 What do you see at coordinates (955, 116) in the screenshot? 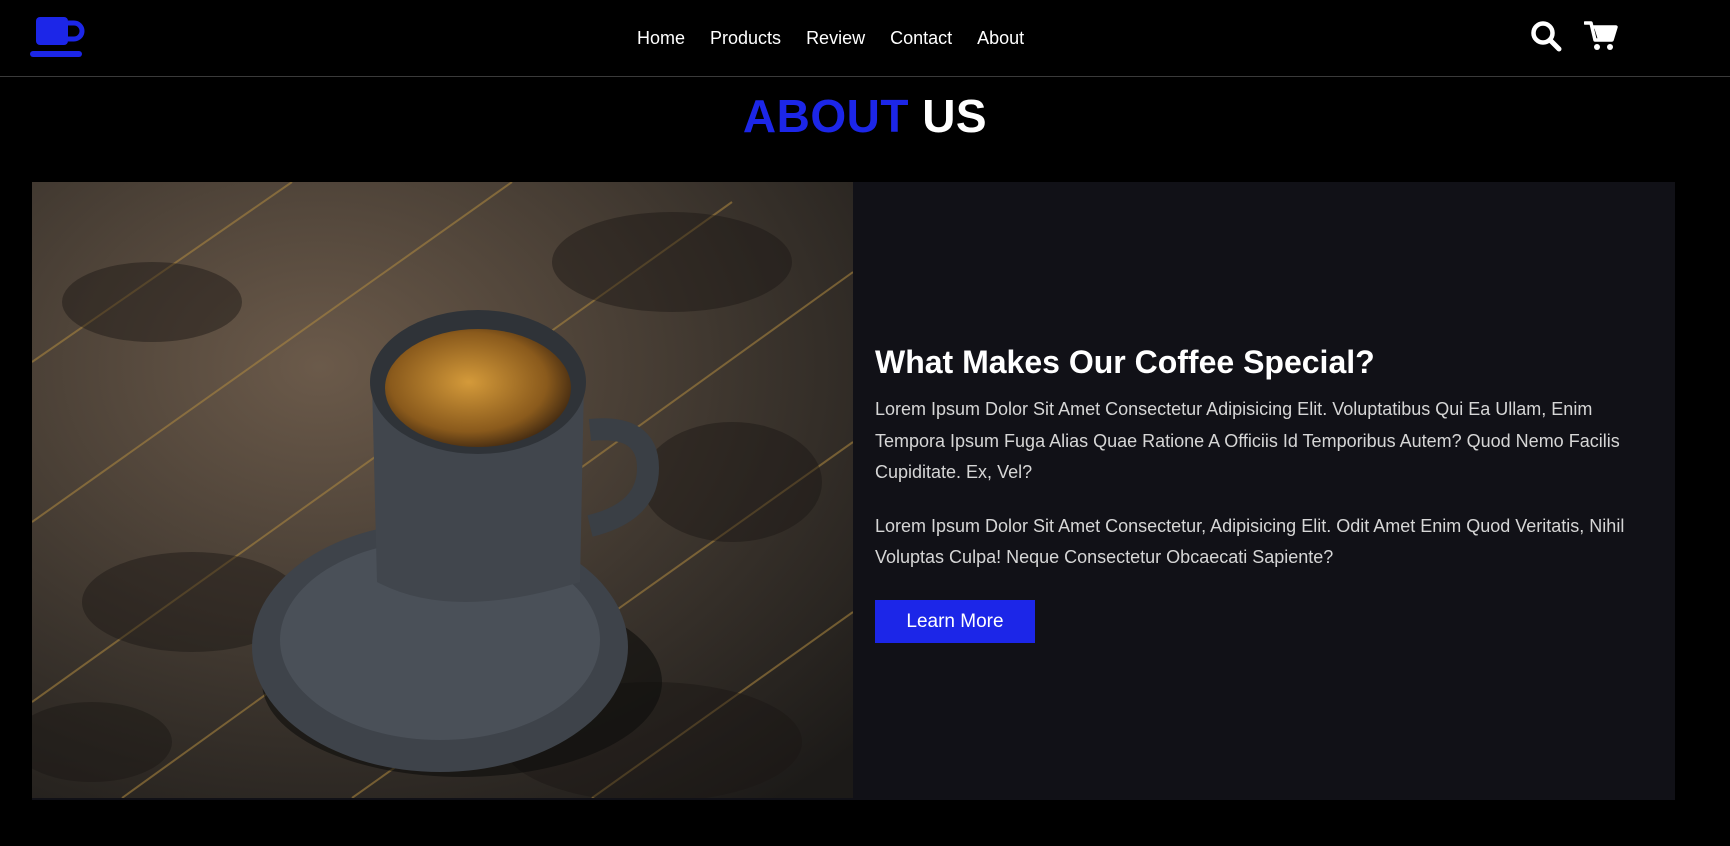
I see `title-rest: US` at bounding box center [955, 116].